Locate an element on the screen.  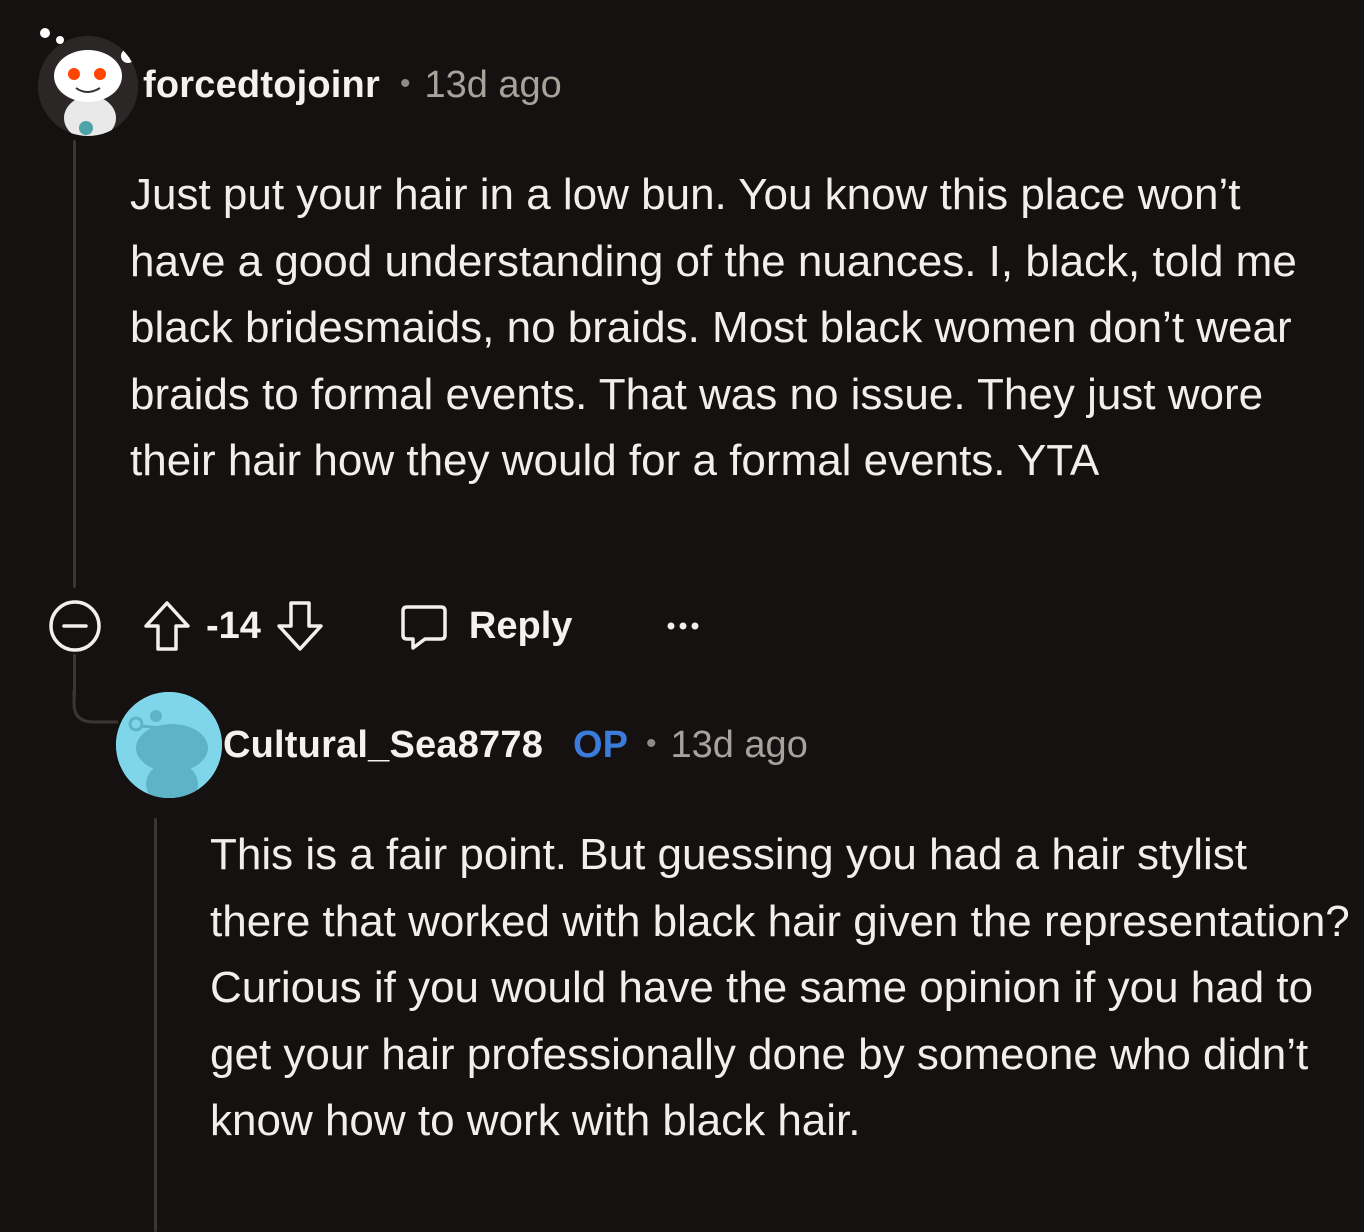
comment-meta: forcedtojoinr • 13d ago is located at coordinates (352, 85).